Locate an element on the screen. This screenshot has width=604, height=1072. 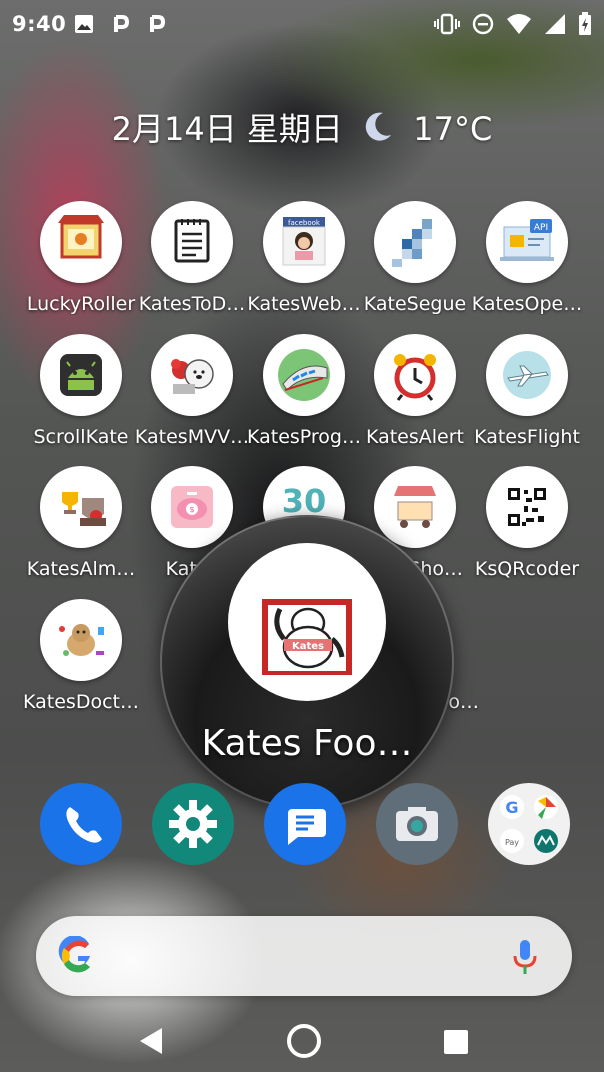
app-luckyroller: LuckyRoller is located at coordinates (81, 258).